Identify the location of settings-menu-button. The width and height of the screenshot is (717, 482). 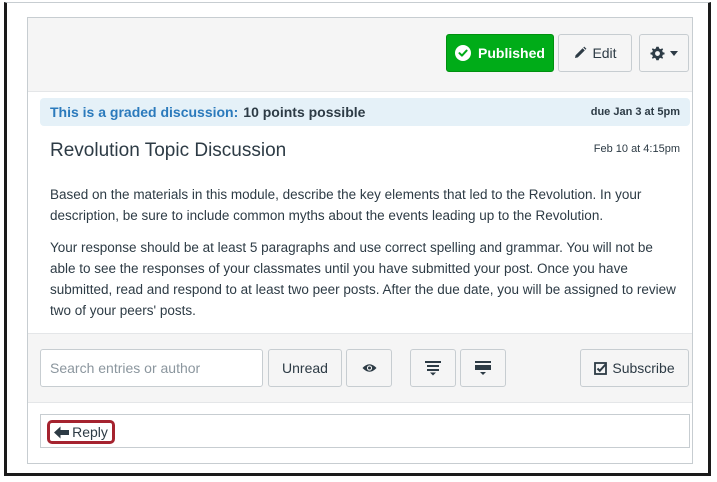
(664, 53).